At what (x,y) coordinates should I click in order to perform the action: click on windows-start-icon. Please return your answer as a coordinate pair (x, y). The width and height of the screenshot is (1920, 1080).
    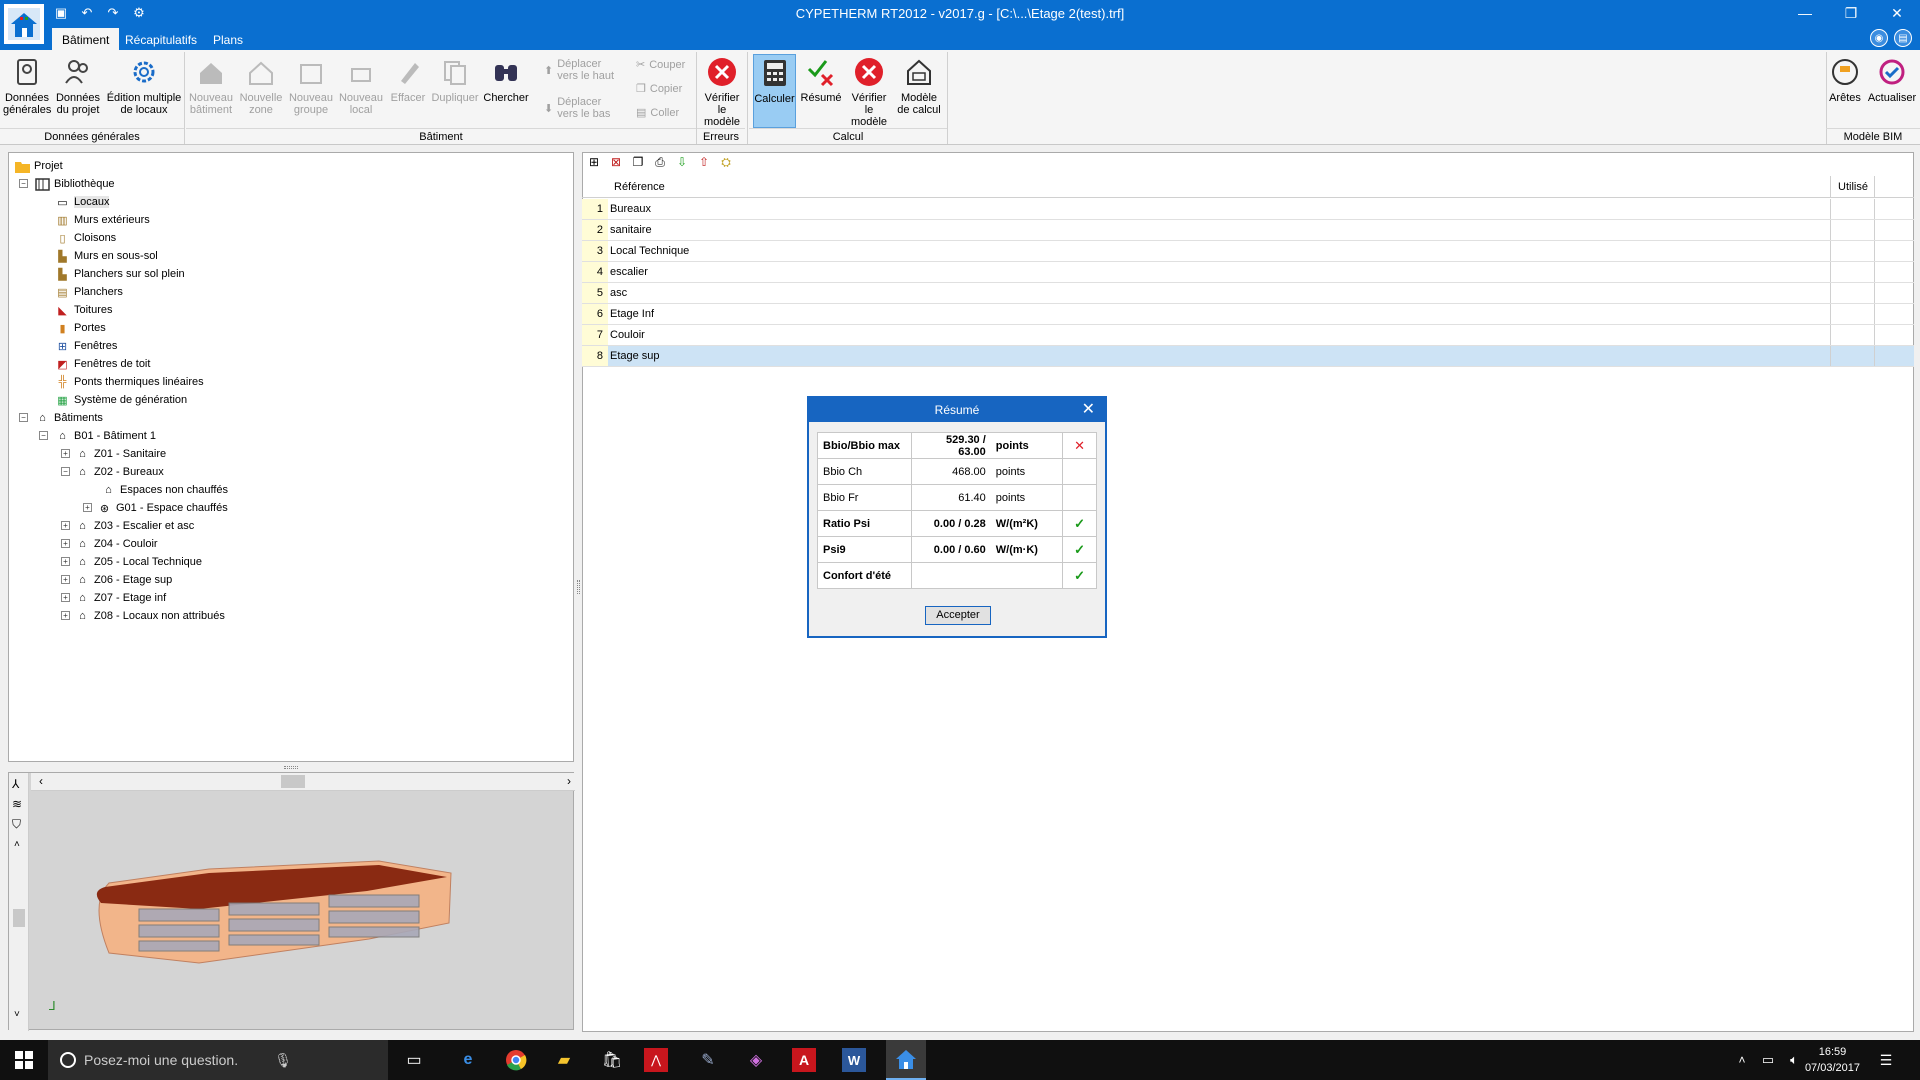
    Looking at the image, I should click on (24, 1060).